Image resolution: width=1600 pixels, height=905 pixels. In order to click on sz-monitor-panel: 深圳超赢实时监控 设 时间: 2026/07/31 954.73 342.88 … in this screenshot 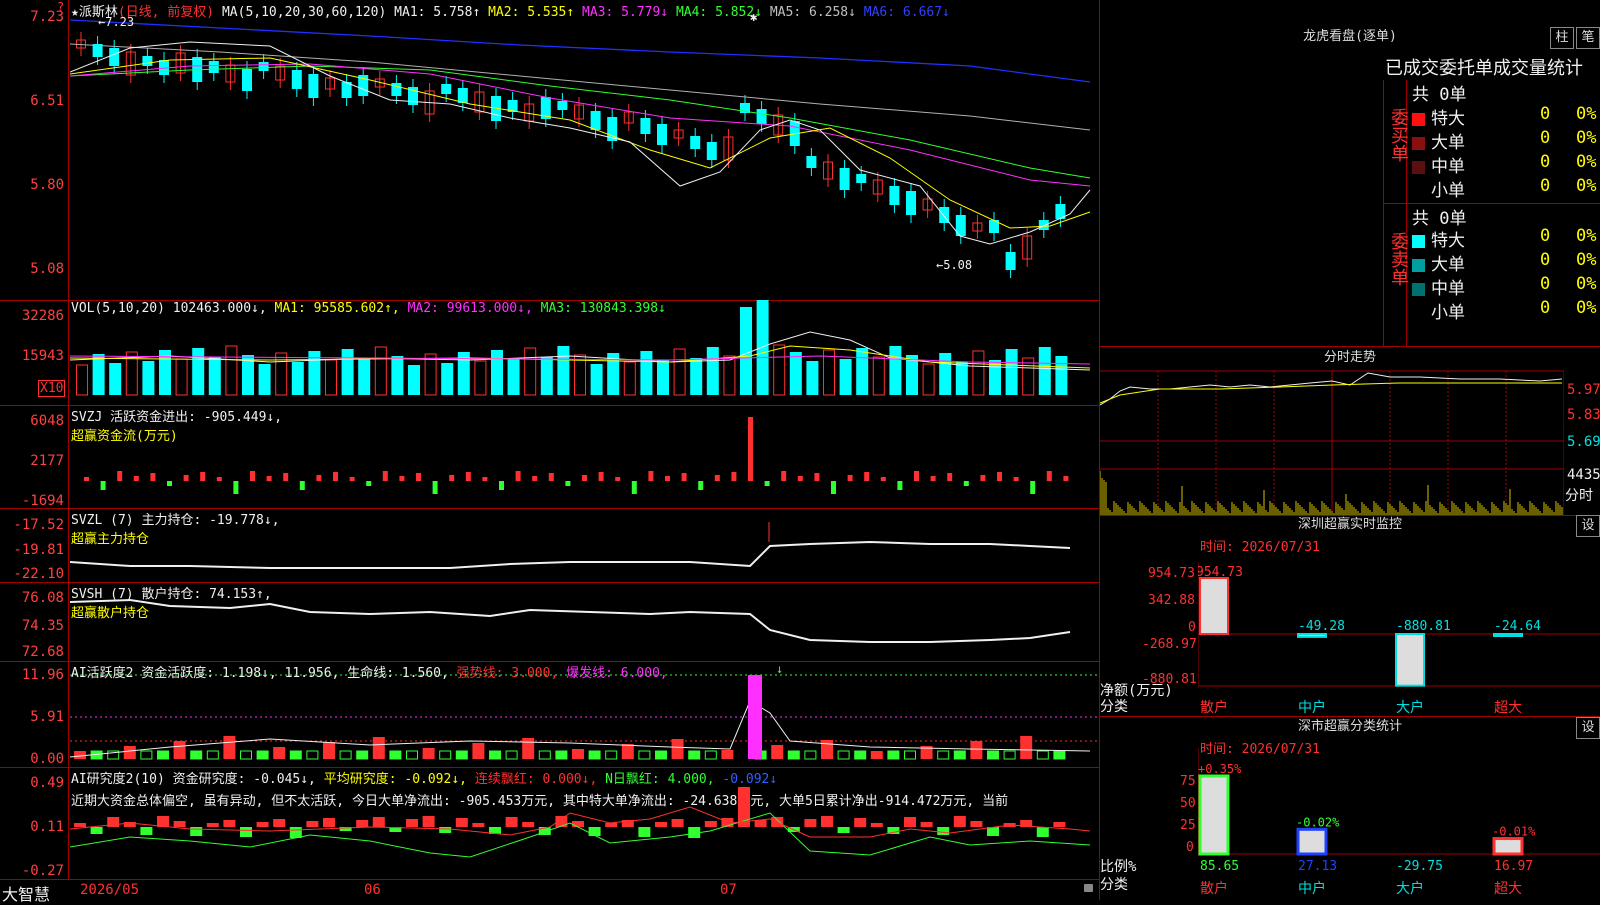, I will do `click(1350, 615)`.